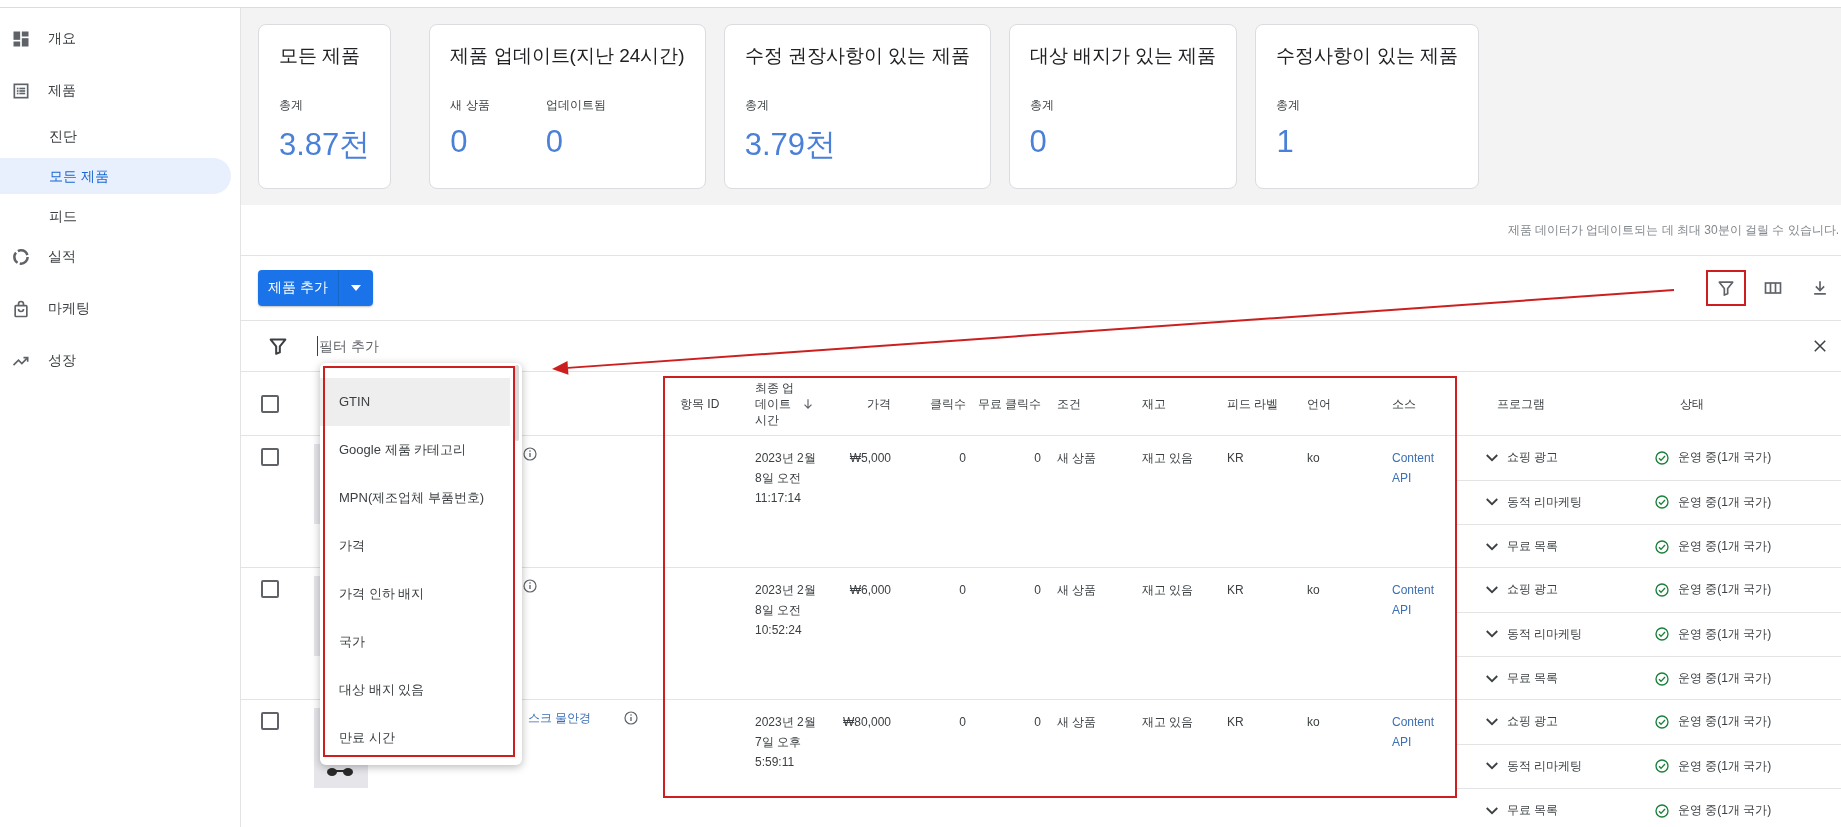 This screenshot has height=827, width=1841. I want to click on column-header: 가격, so click(879, 403).